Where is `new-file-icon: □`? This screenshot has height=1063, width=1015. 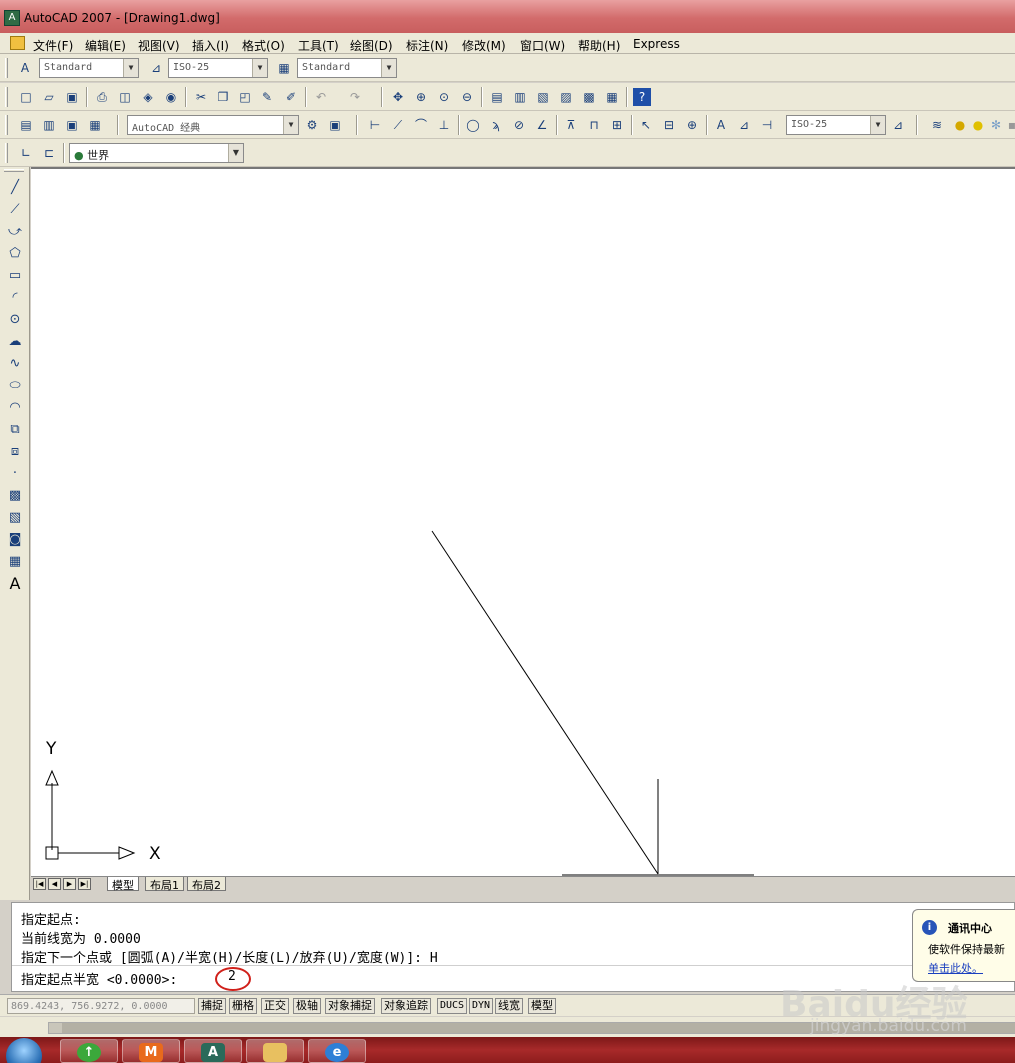
new-file-icon: □ is located at coordinates (26, 97).